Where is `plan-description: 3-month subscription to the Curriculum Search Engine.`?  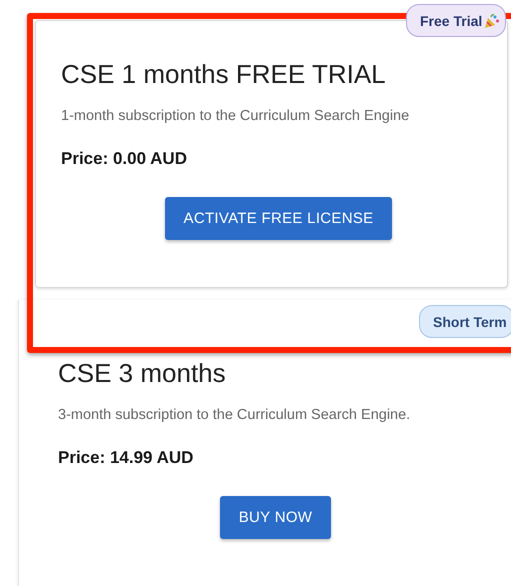
plan-description: 3-month subscription to the Curriculum Search Engine. is located at coordinates (235, 415).